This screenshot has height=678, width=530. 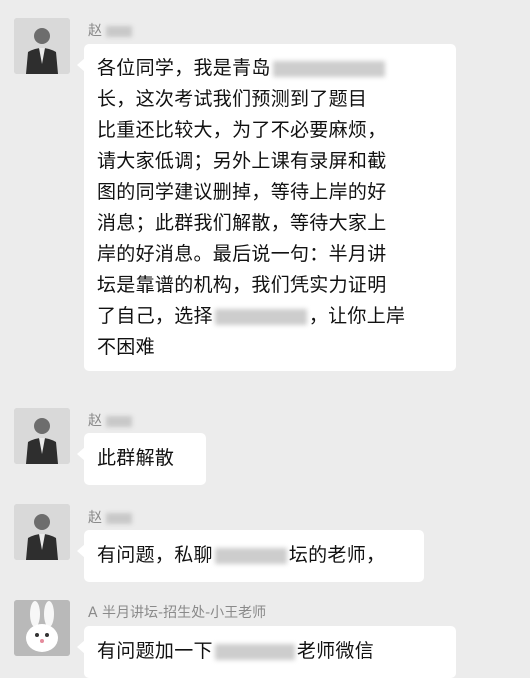 I want to click on message-line: 不困难, so click(x=126, y=347).